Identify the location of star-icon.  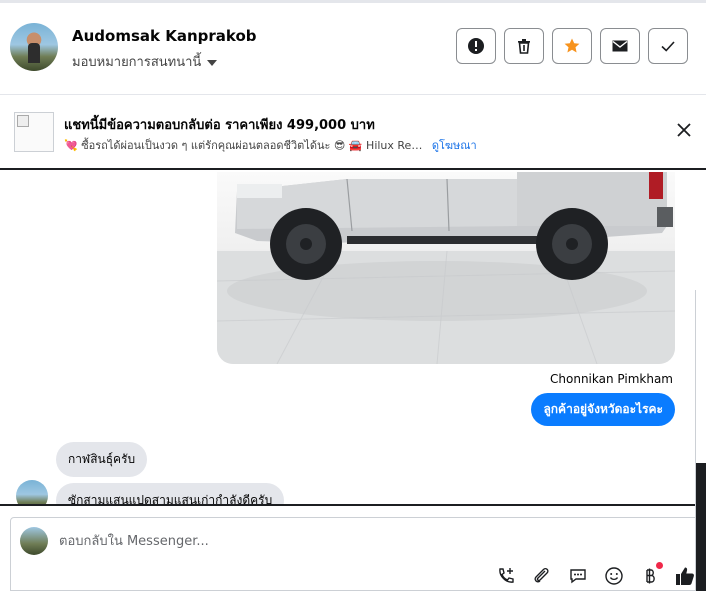
(572, 45).